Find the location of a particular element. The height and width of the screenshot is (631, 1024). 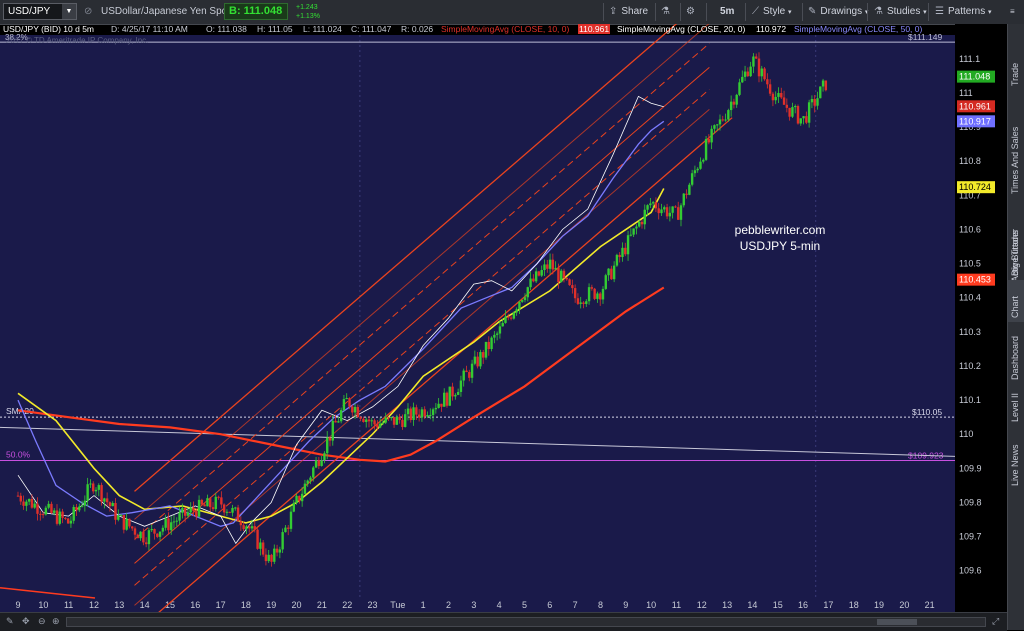

patterns-icon: ☰ is located at coordinates (939, 11).